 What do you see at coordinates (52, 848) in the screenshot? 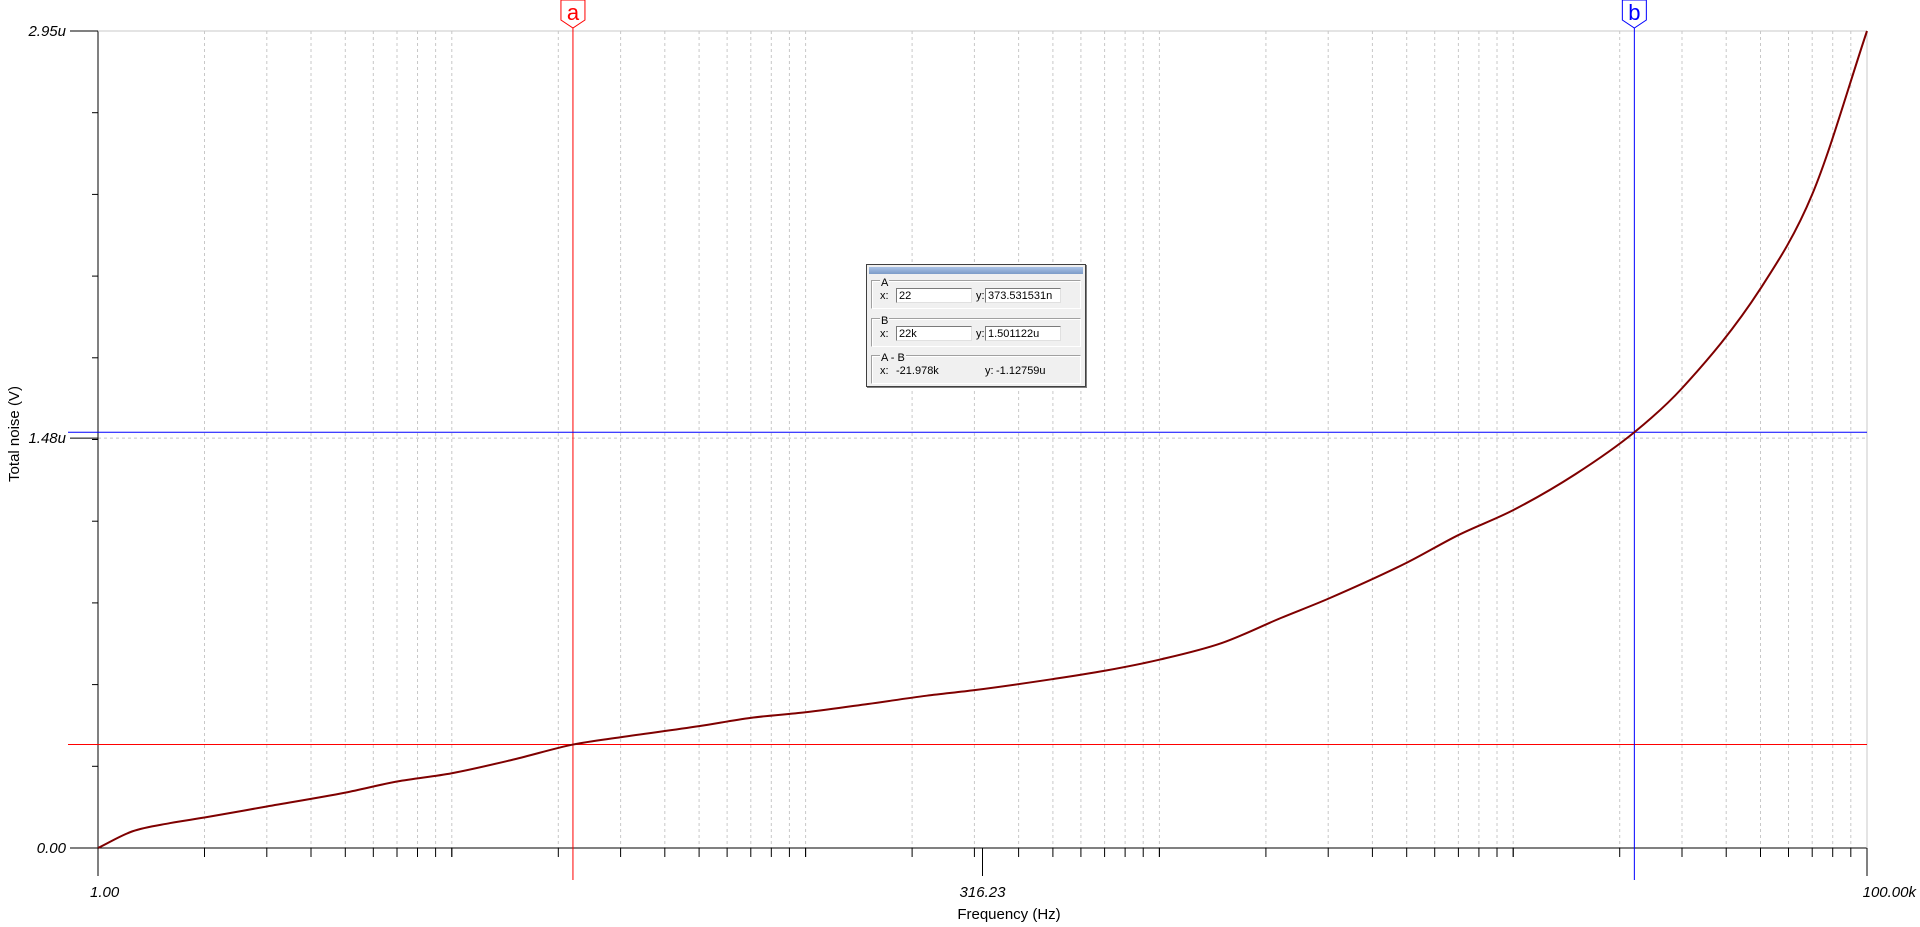
I see `y-tick-label: 0.00` at bounding box center [52, 848].